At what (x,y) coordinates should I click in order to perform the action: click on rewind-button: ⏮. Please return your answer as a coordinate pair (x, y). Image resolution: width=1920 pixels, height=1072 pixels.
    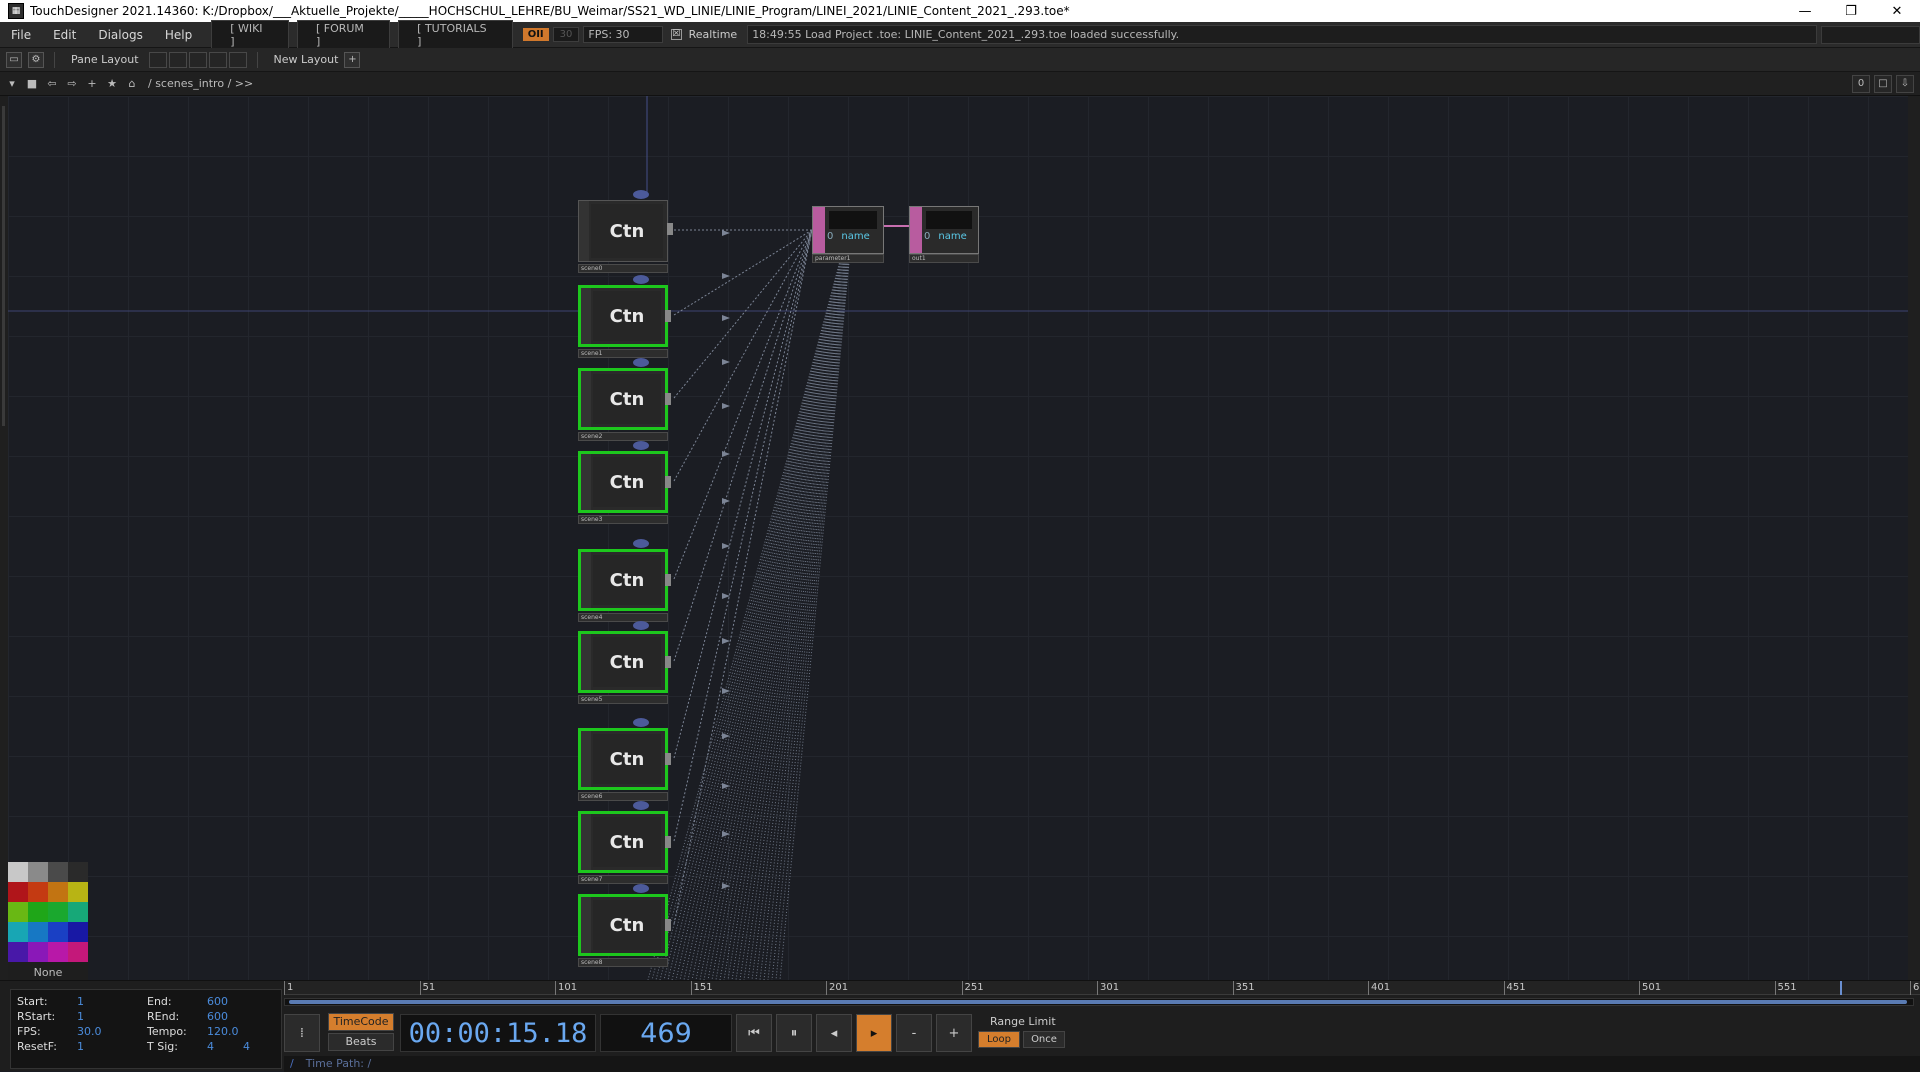
    Looking at the image, I should click on (754, 1033).